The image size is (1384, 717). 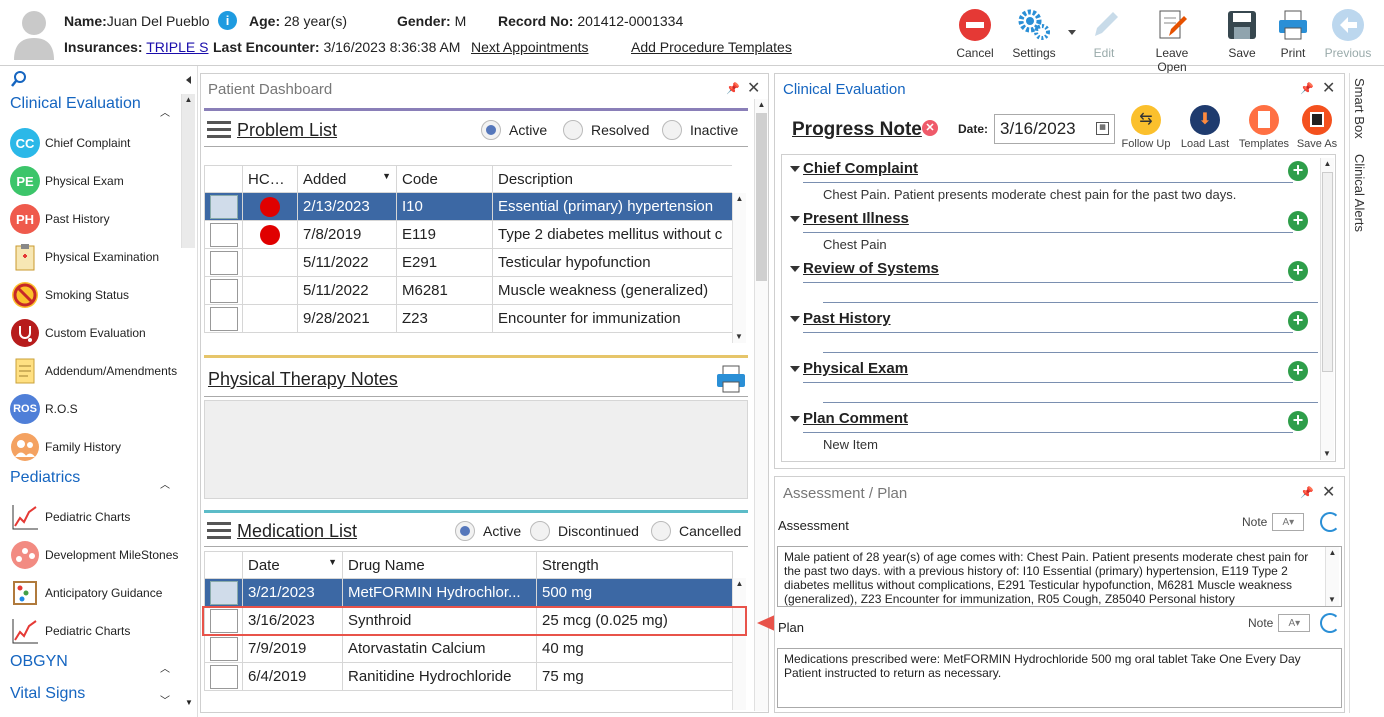 What do you see at coordinates (100, 371) in the screenshot?
I see `nav-addendum-amendments: Addendum/Amendments` at bounding box center [100, 371].